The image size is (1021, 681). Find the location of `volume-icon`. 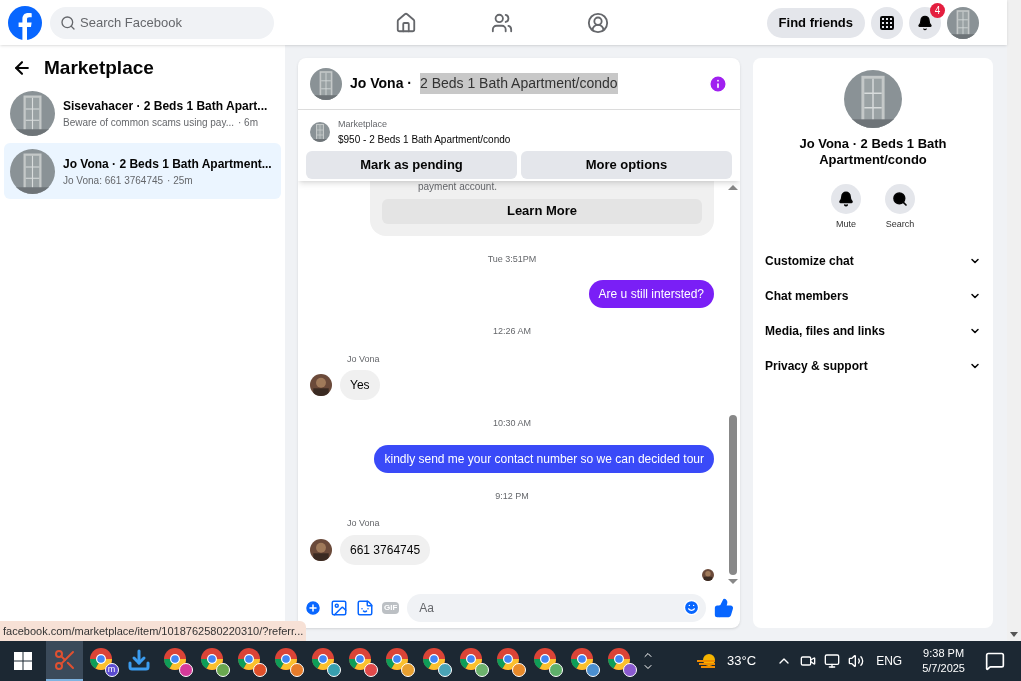

volume-icon is located at coordinates (856, 661).